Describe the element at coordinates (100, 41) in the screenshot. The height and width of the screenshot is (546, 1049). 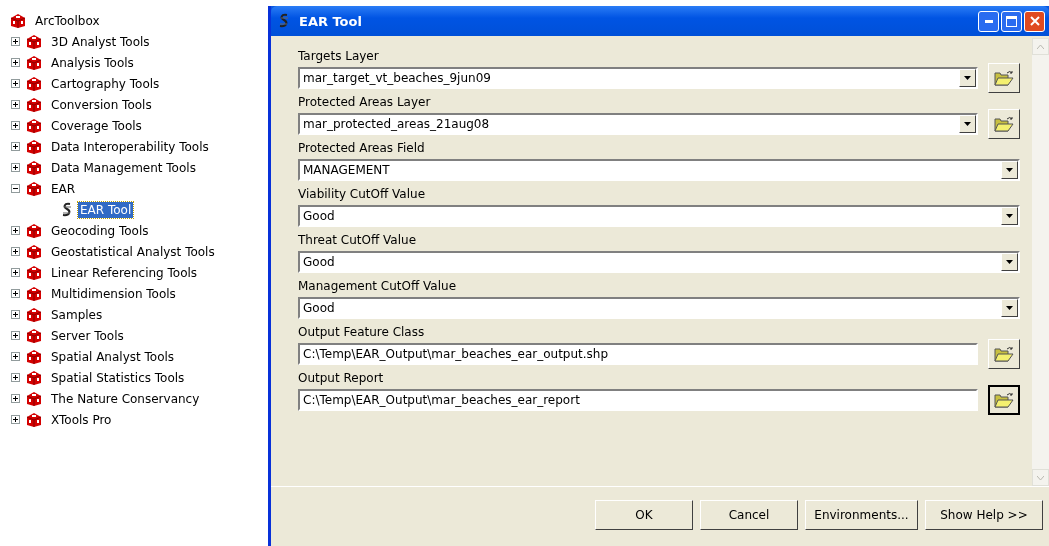
I see `tree-item: 3D Analyst Tools` at that location.